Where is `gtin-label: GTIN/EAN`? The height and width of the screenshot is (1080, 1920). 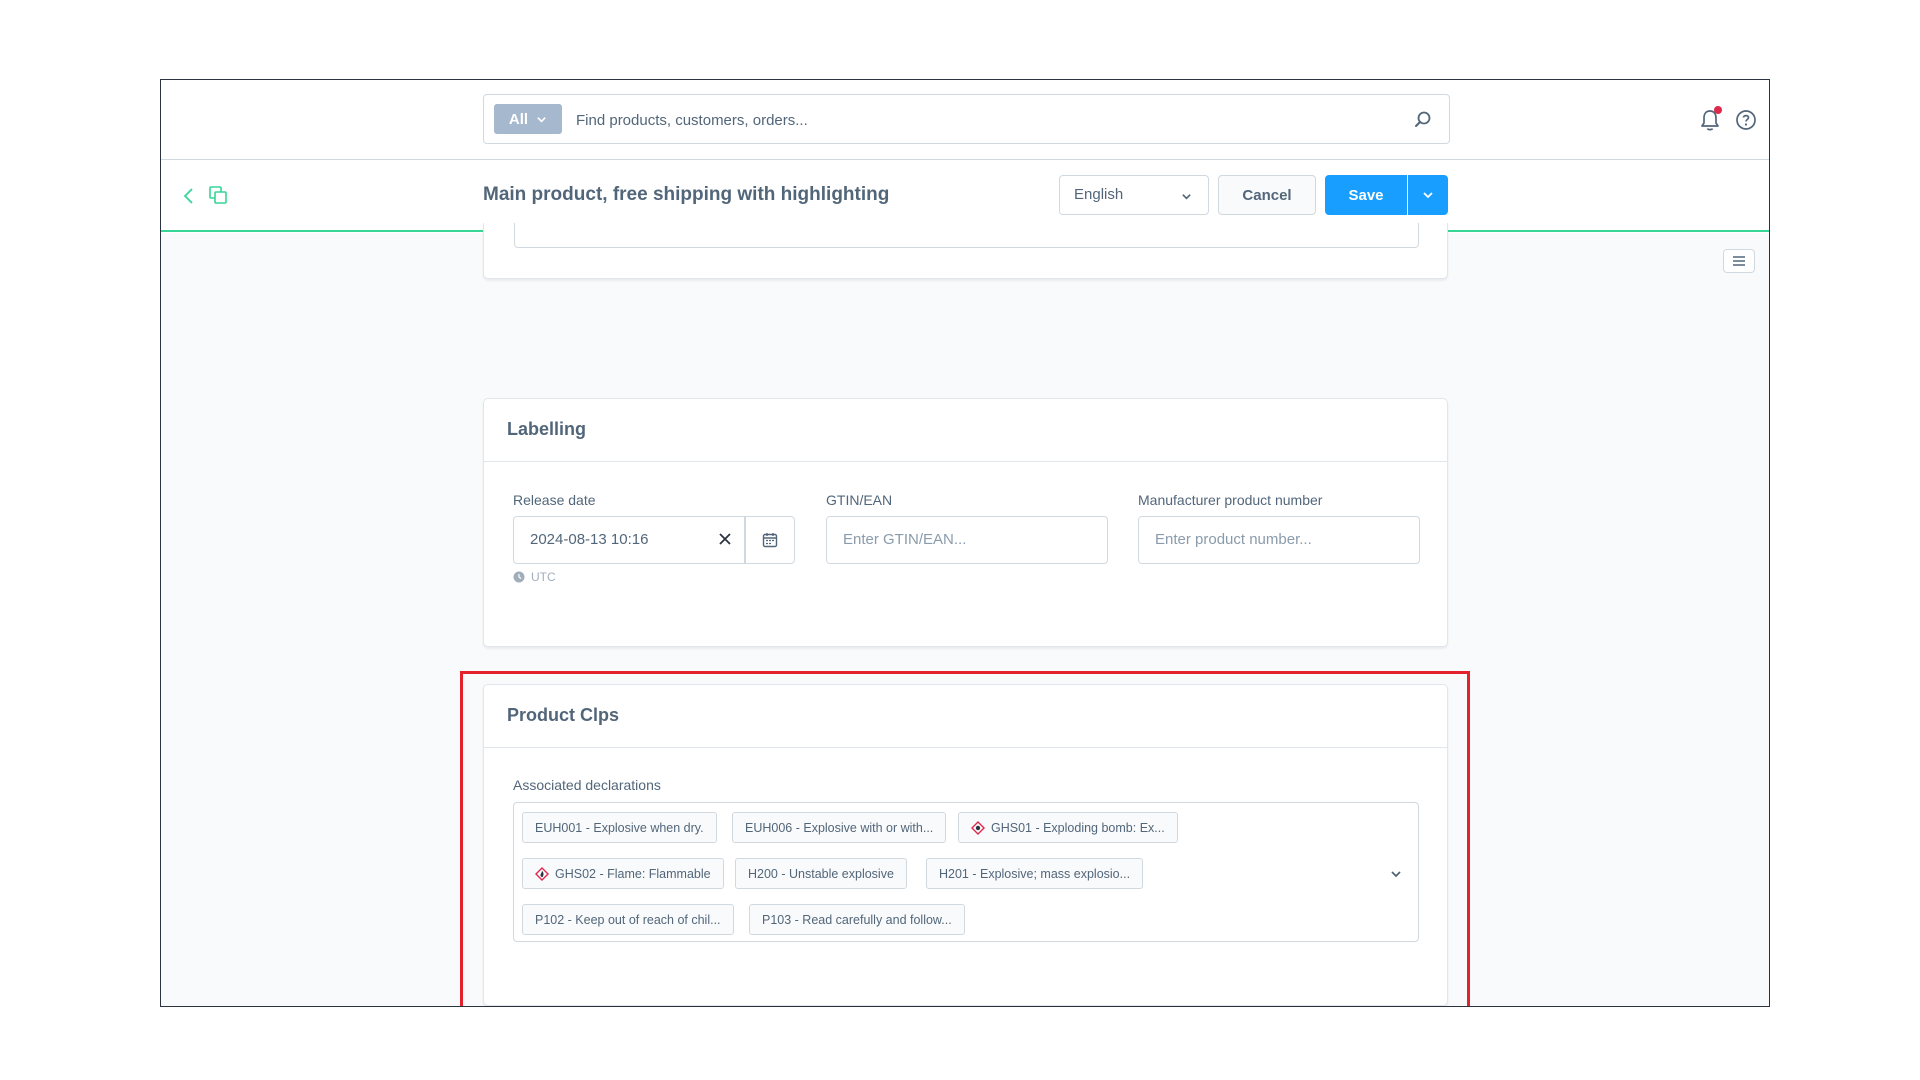
gtin-label: GTIN/EAN is located at coordinates (859, 500).